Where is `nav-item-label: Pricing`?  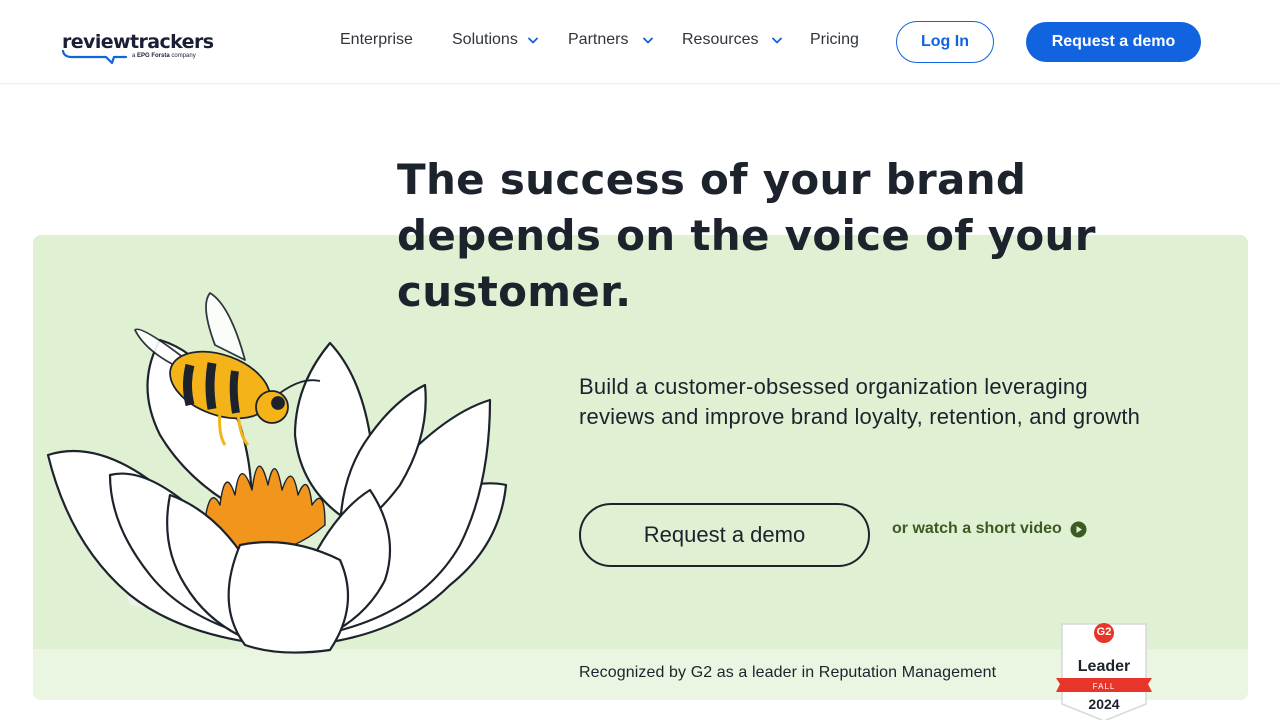
nav-item-label: Pricing is located at coordinates (834, 39).